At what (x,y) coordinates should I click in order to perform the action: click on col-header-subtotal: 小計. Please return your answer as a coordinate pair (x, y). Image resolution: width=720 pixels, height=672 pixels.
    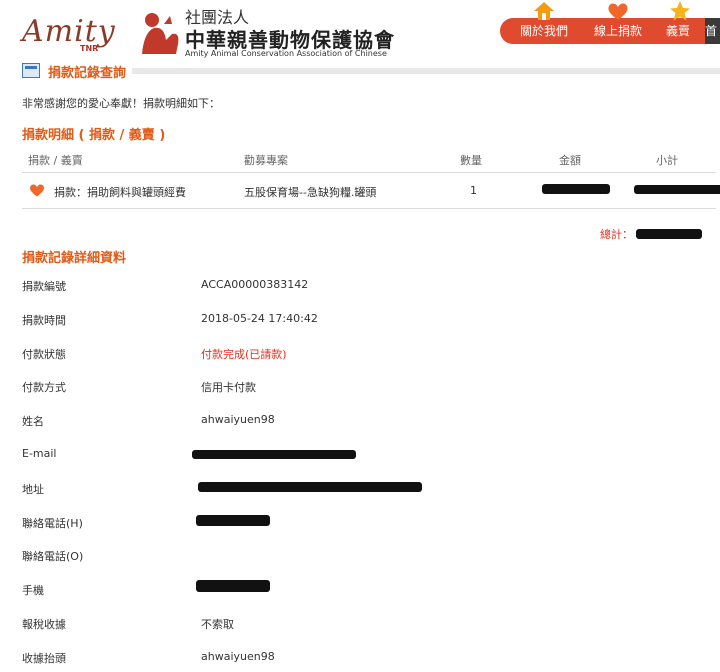
    Looking at the image, I should click on (667, 160).